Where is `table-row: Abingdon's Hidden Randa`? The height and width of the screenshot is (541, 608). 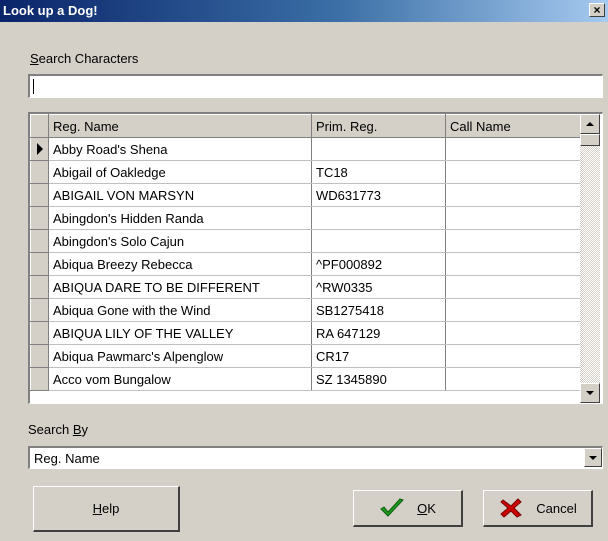 table-row: Abingdon's Hidden Randa is located at coordinates (305, 218).